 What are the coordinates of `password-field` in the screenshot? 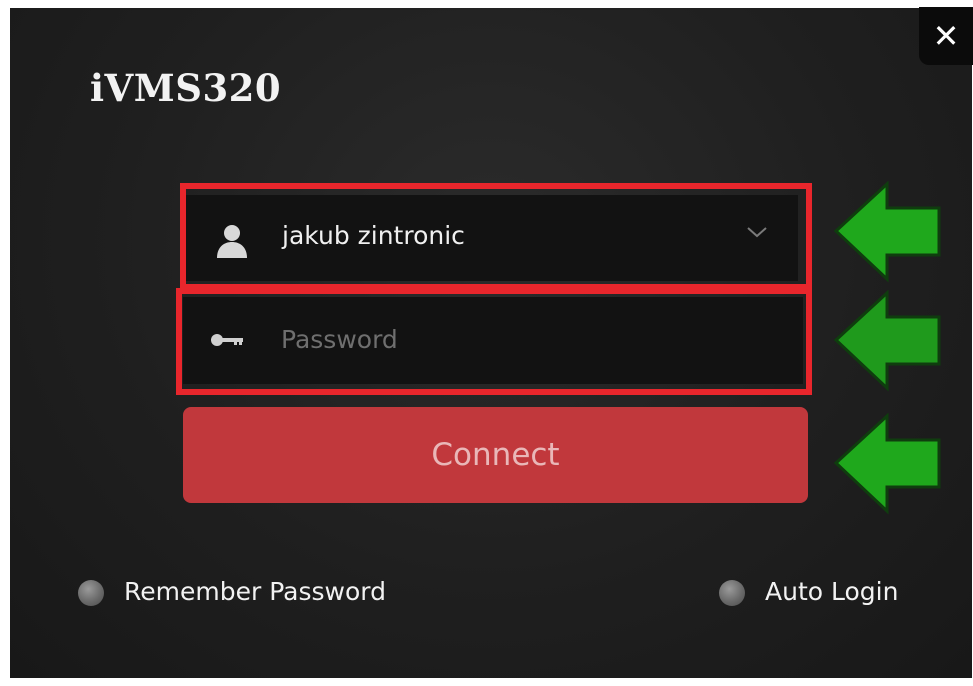 It's located at (493, 340).